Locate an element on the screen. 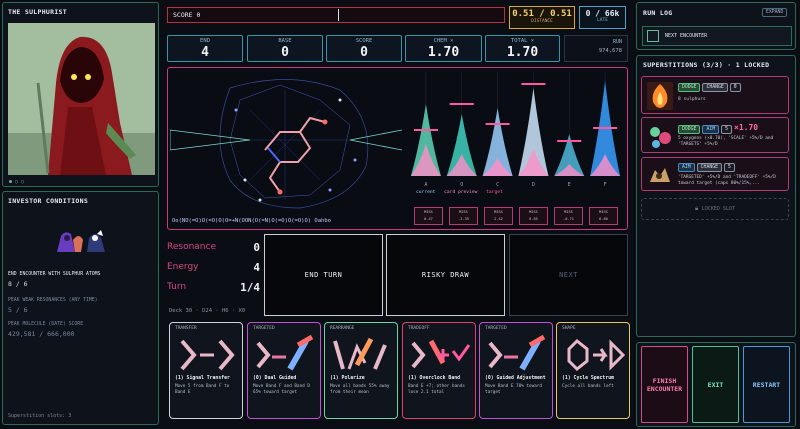  superstition-1: DODGE CHANGE 0 8 sulphurs is located at coordinates (715, 95).